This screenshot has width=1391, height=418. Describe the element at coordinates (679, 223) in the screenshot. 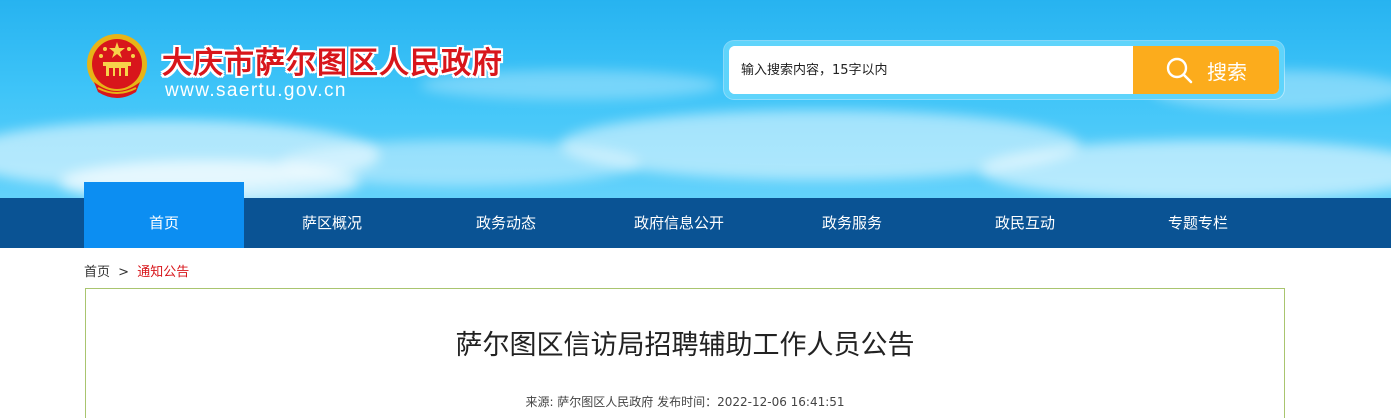

I see `nav-item-info-disclosure: 政府信息公开` at that location.